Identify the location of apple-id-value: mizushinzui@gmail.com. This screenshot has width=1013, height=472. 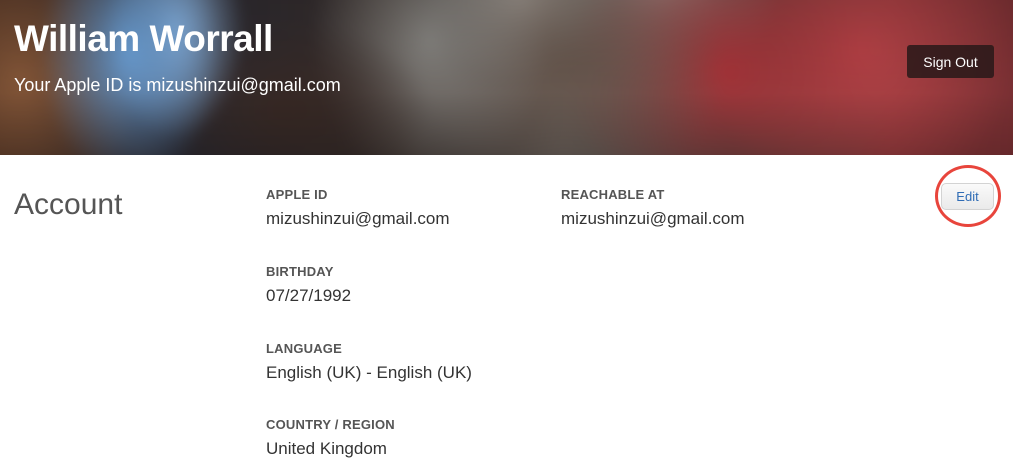
(358, 218).